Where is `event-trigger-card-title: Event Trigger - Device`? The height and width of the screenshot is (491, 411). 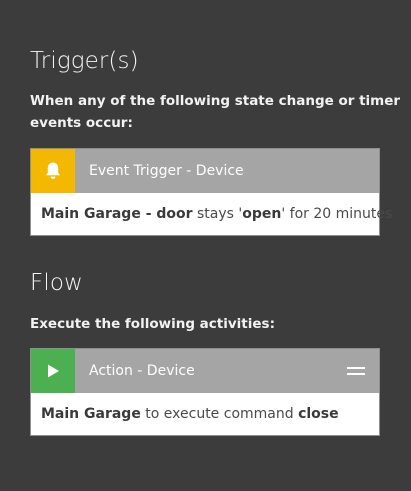
event-trigger-card-title: Event Trigger - Device is located at coordinates (166, 171).